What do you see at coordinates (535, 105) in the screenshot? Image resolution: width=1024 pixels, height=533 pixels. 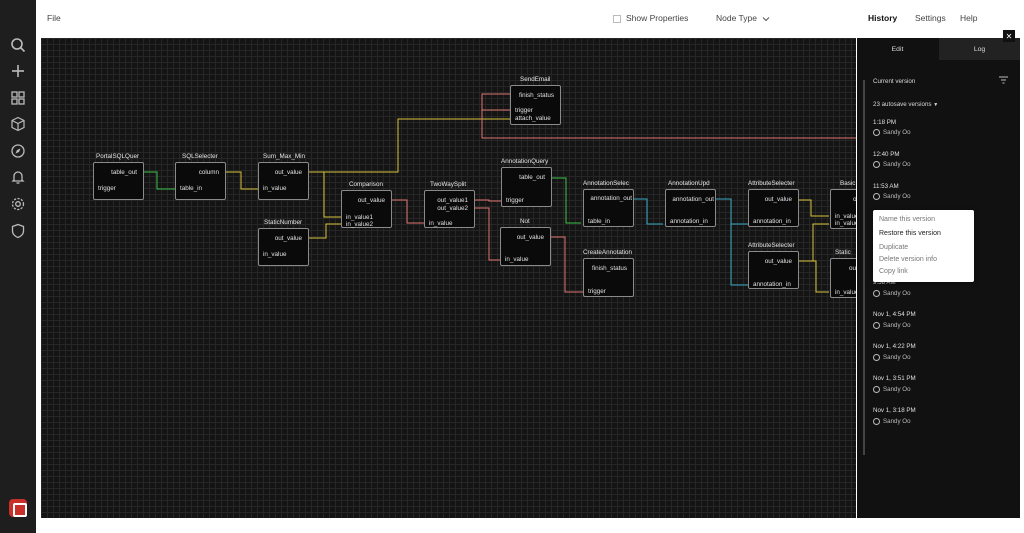 I see `node-send-email: finish_status trigger attach_value` at bounding box center [535, 105].